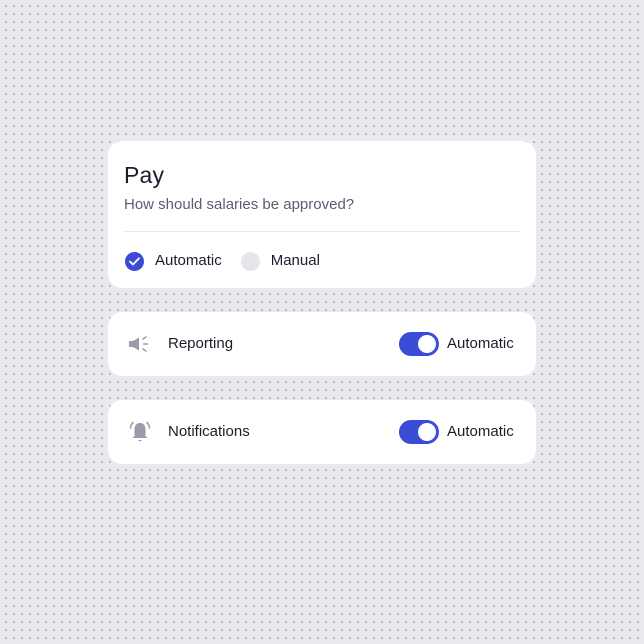 The height and width of the screenshot is (644, 644). Describe the element at coordinates (295, 260) in the screenshot. I see `option-manual-label: Manual` at that location.